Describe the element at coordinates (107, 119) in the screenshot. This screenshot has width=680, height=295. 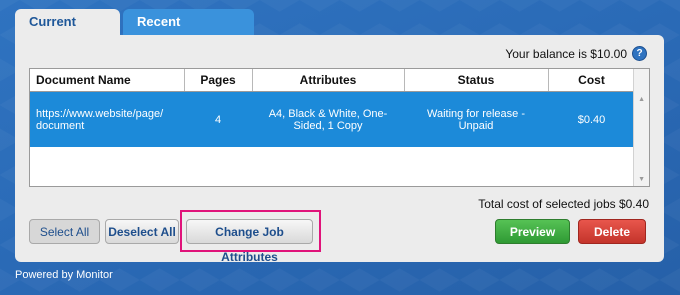
I see `cell-document-name: https://www.website/page/ document` at that location.